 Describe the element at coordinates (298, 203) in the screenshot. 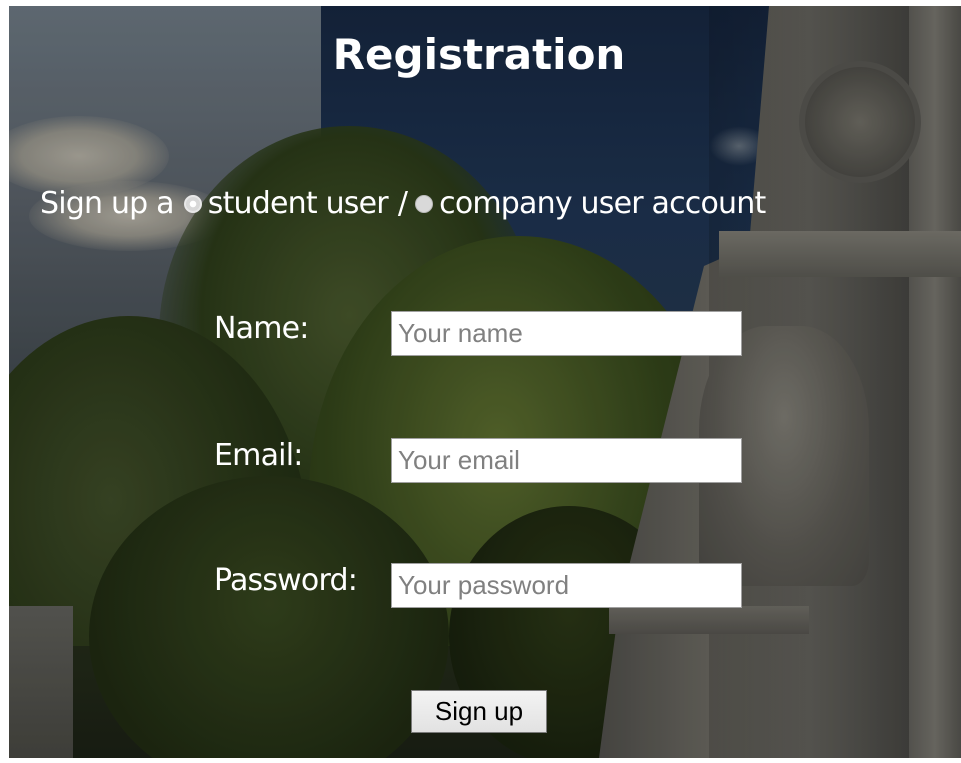

I see `student-option-label: student user` at that location.